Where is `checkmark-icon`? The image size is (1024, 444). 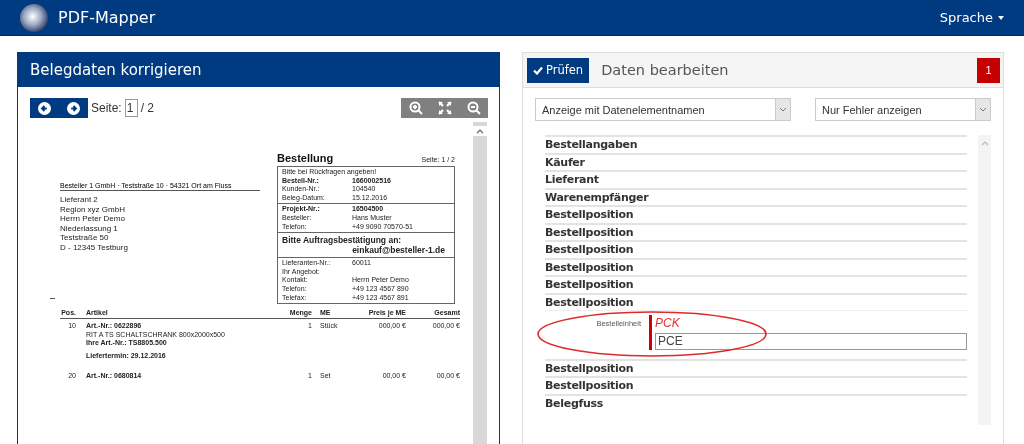 checkmark-icon is located at coordinates (538, 70).